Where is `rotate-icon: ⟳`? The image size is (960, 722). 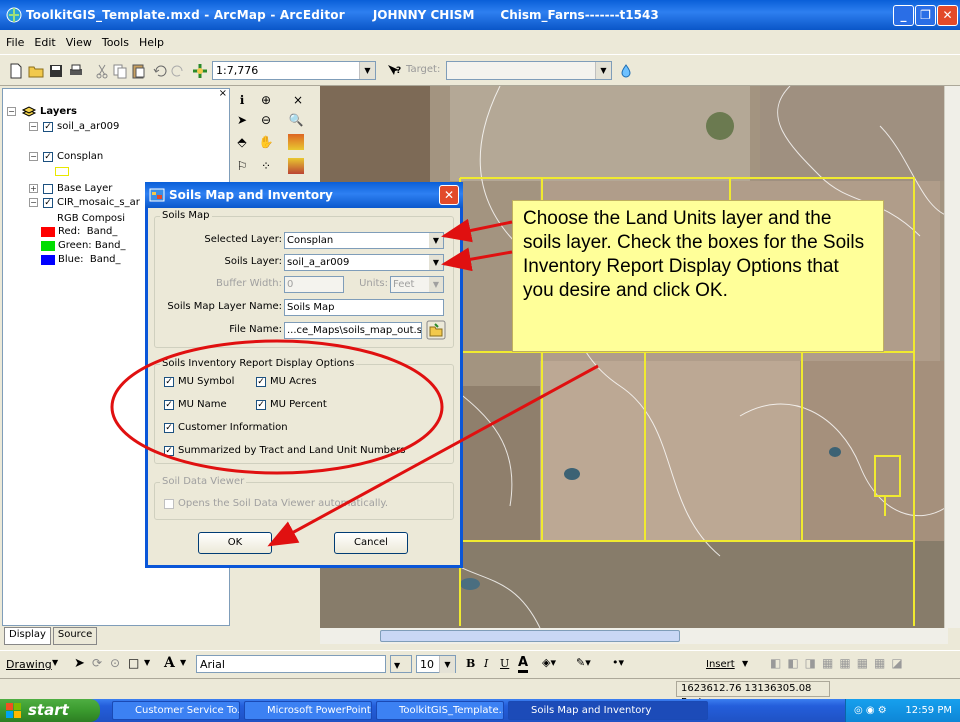
rotate-icon: ⟳ is located at coordinates (97, 663).